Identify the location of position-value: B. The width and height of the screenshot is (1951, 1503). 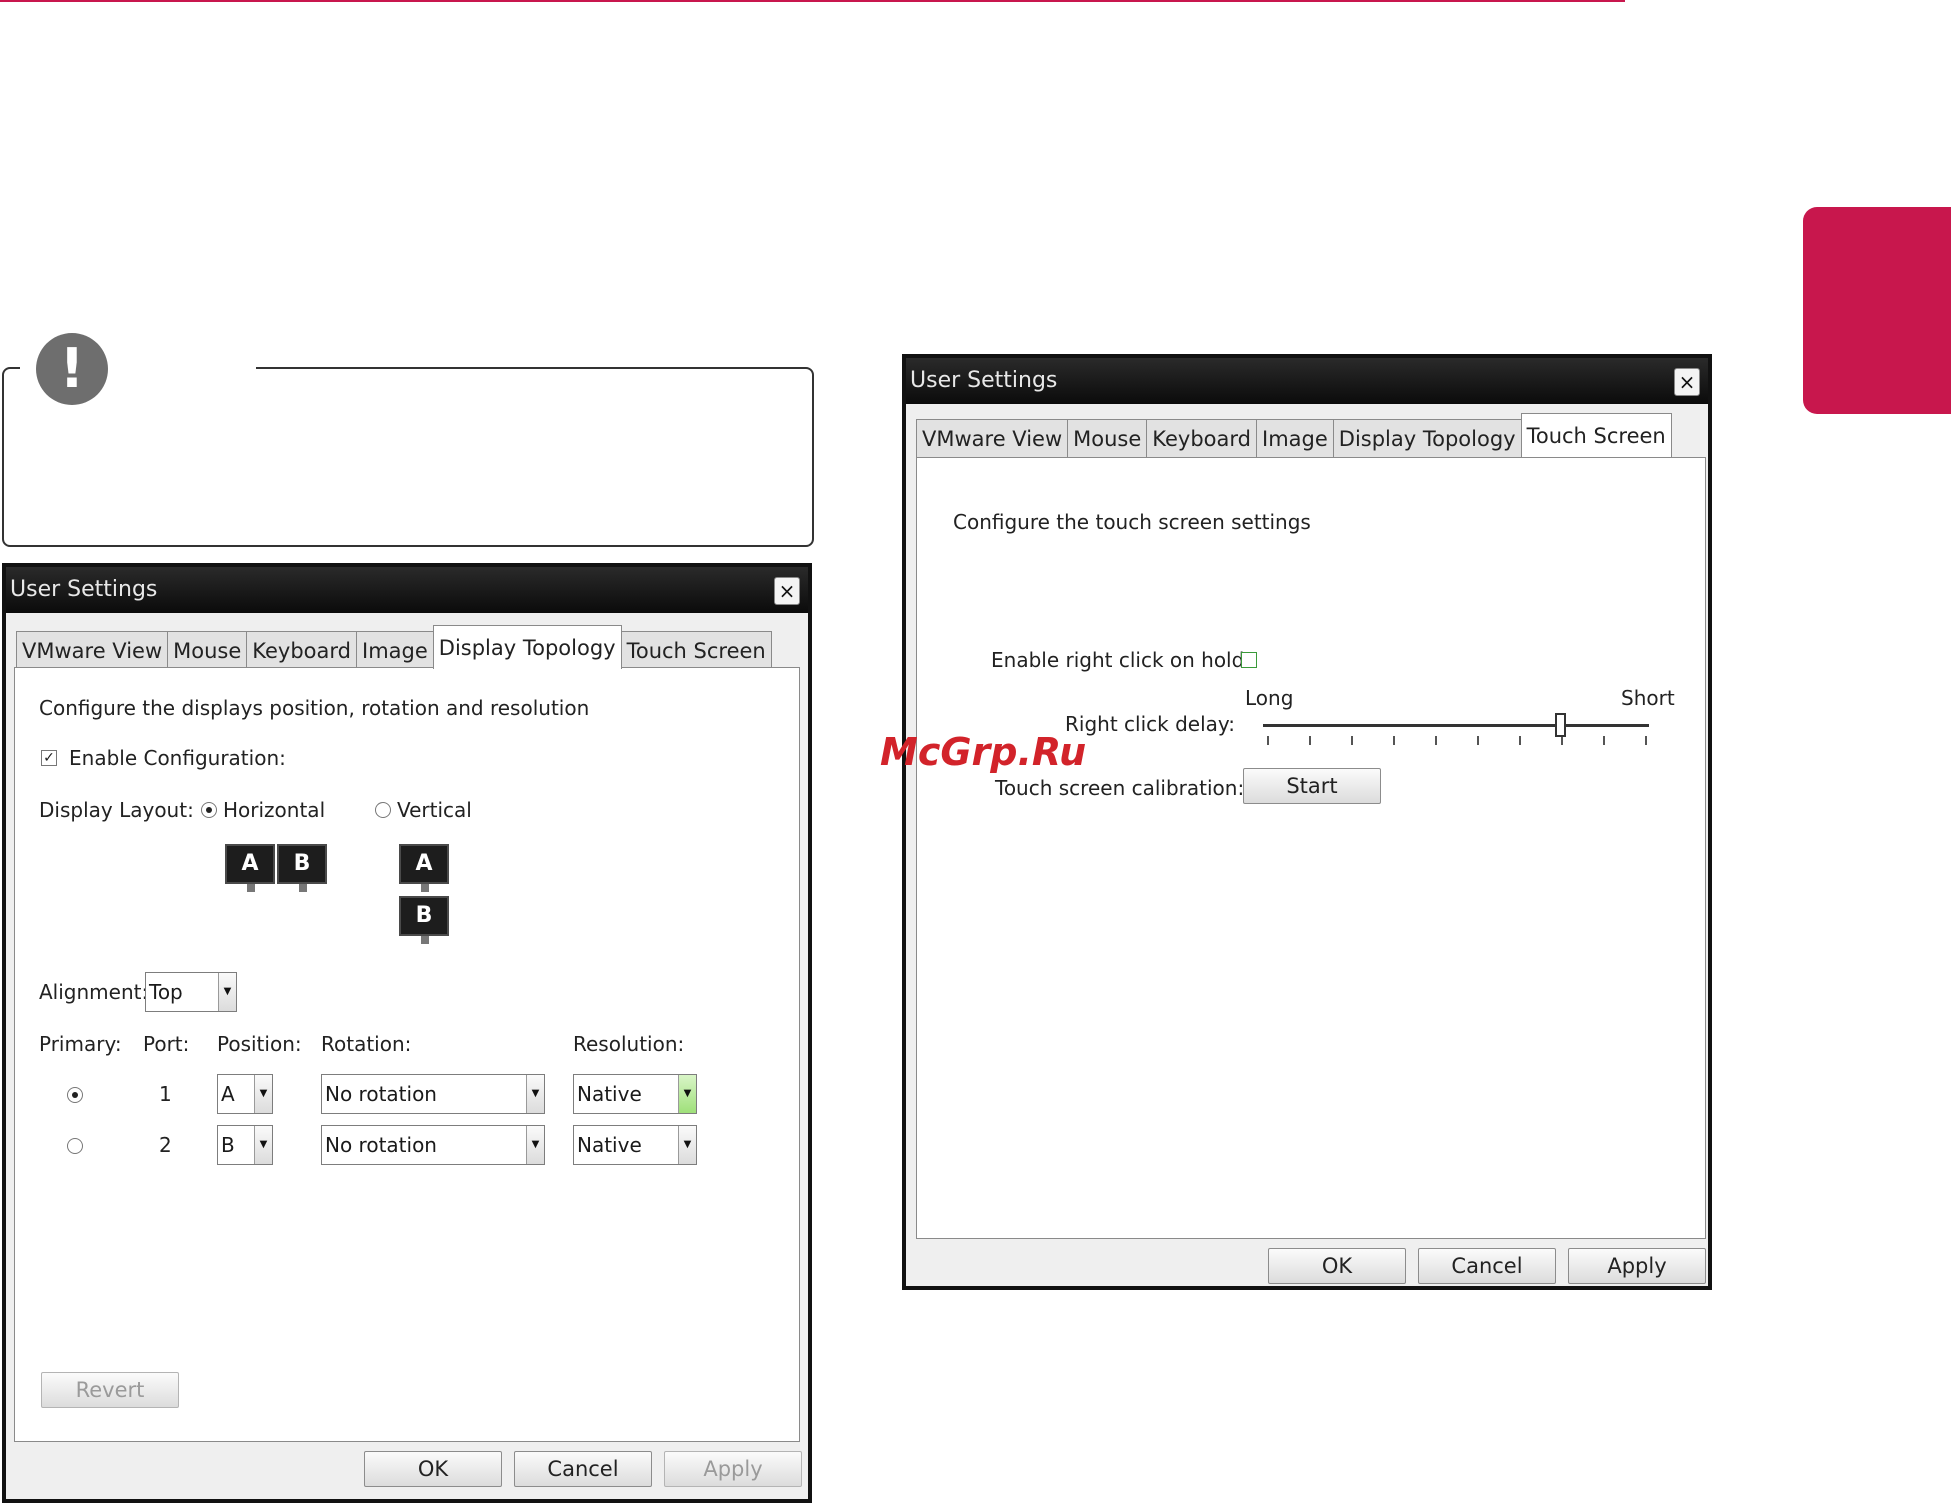
(228, 1145).